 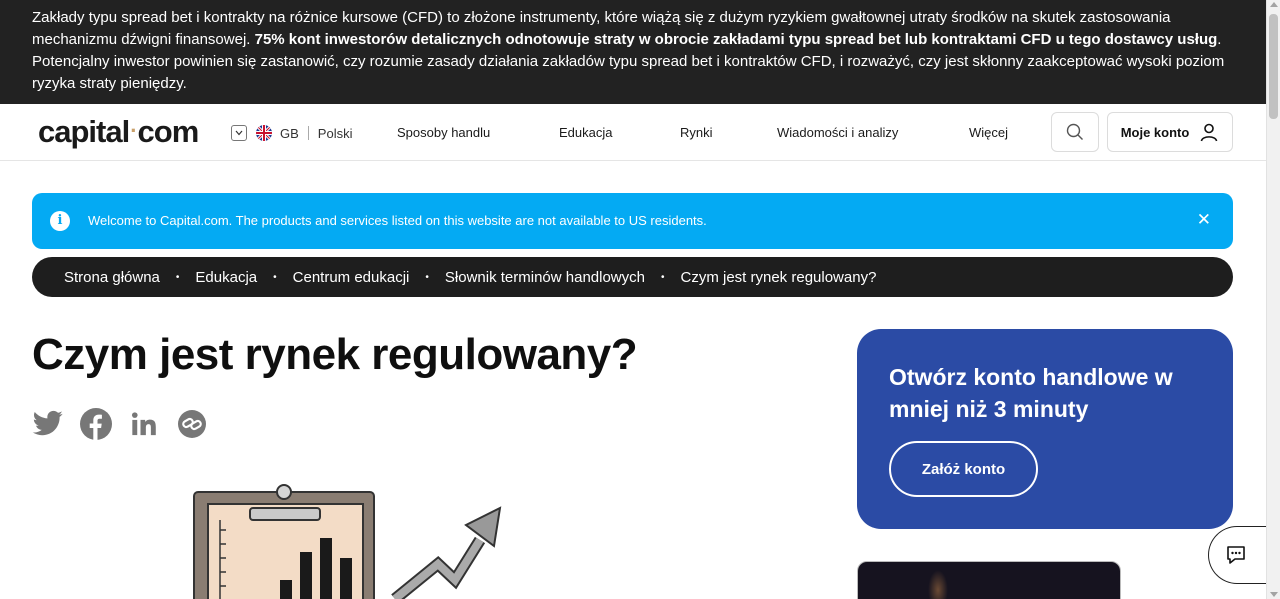 I want to click on search-icon, so click(x=1074, y=131).